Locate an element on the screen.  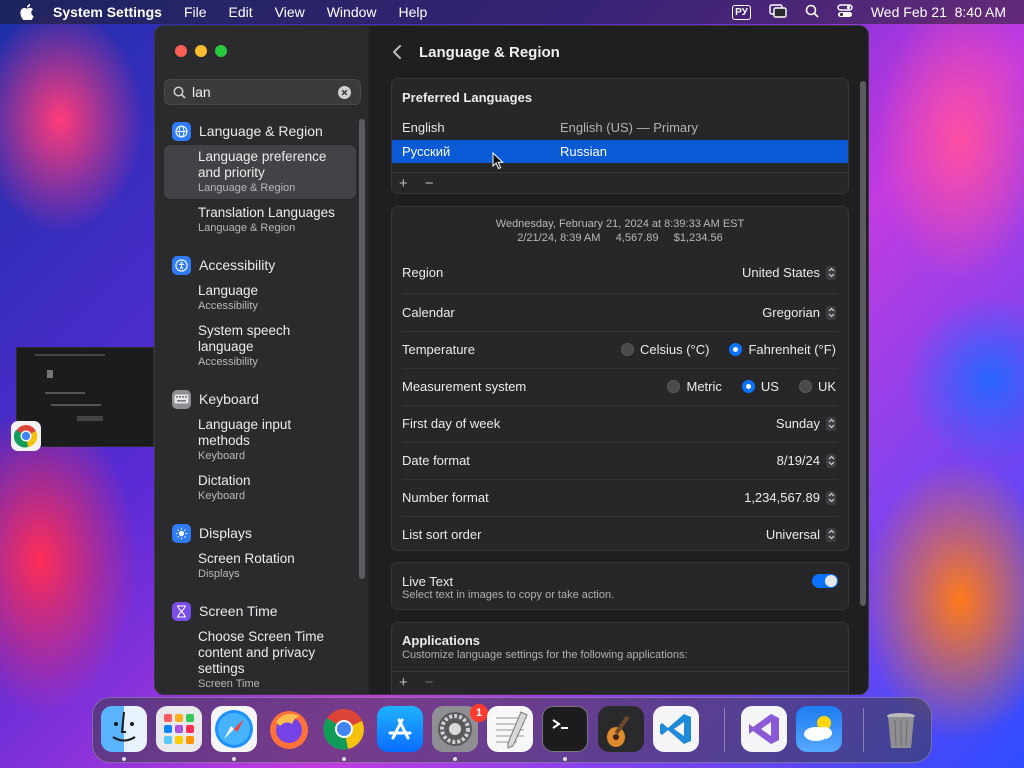
first-day-popup: Sunday is located at coordinates (806, 423).